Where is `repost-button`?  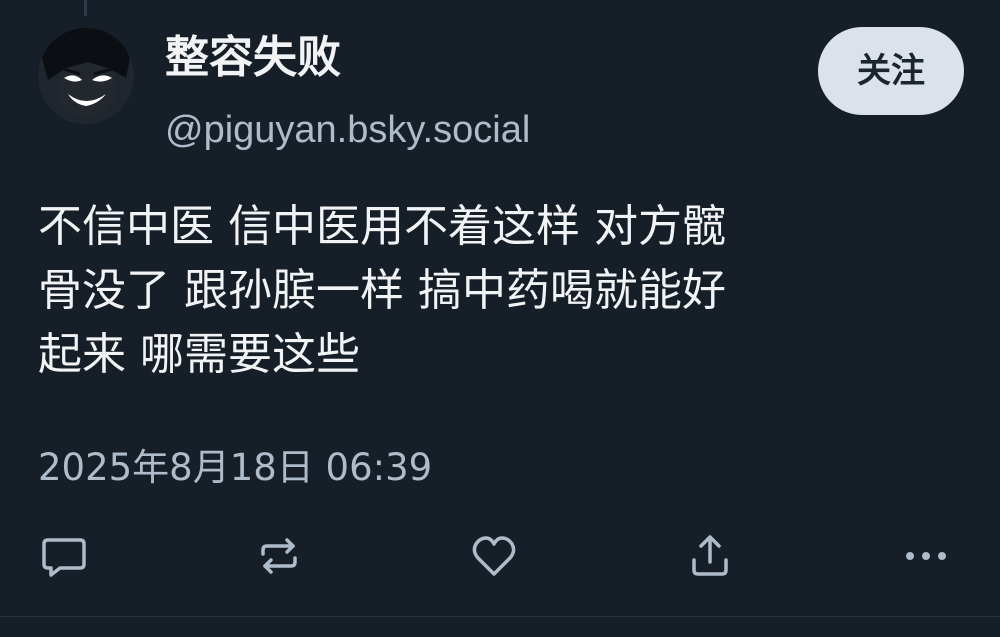 repost-button is located at coordinates (279, 556).